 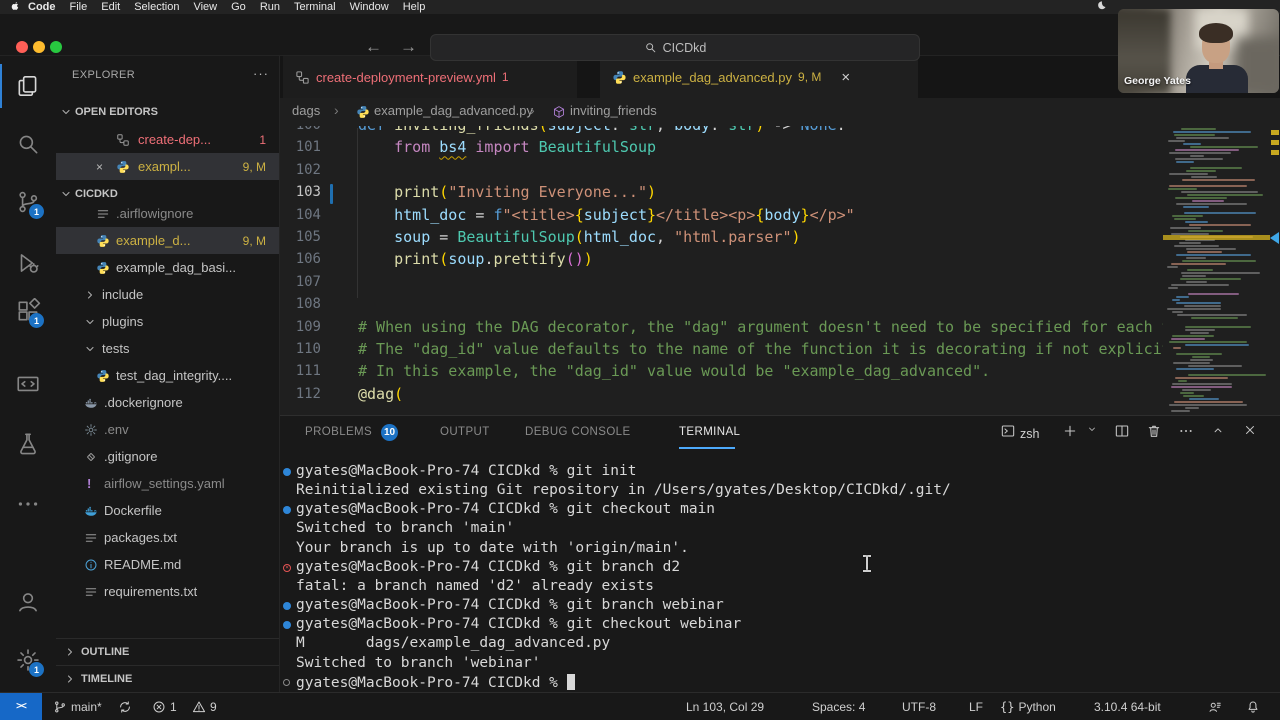 I want to click on tree-item-dockerfile: Dockerfile, so click(x=167, y=510).